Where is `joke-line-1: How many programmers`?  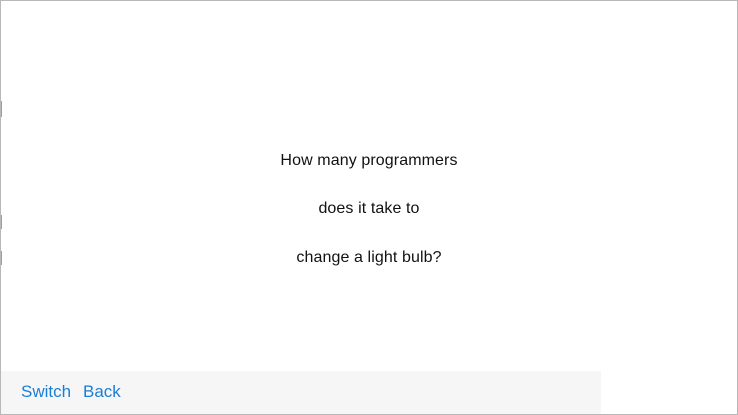 joke-line-1: How many programmers is located at coordinates (369, 160).